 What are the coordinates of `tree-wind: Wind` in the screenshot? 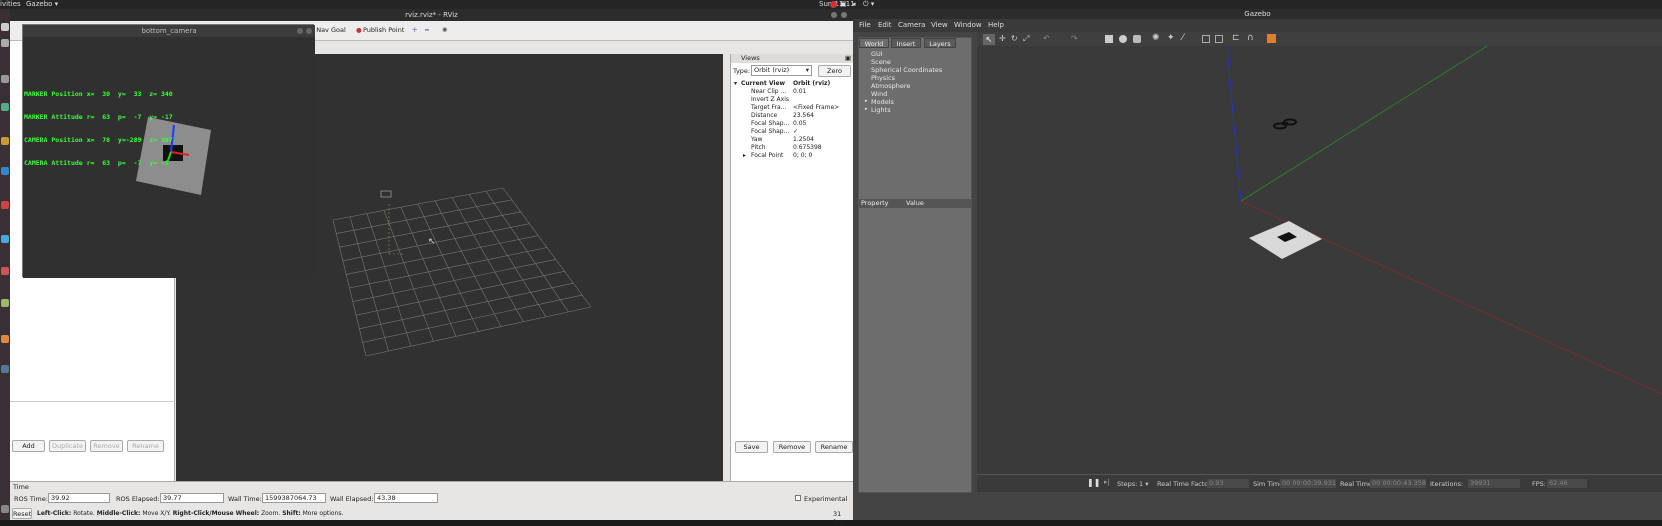 It's located at (879, 94).